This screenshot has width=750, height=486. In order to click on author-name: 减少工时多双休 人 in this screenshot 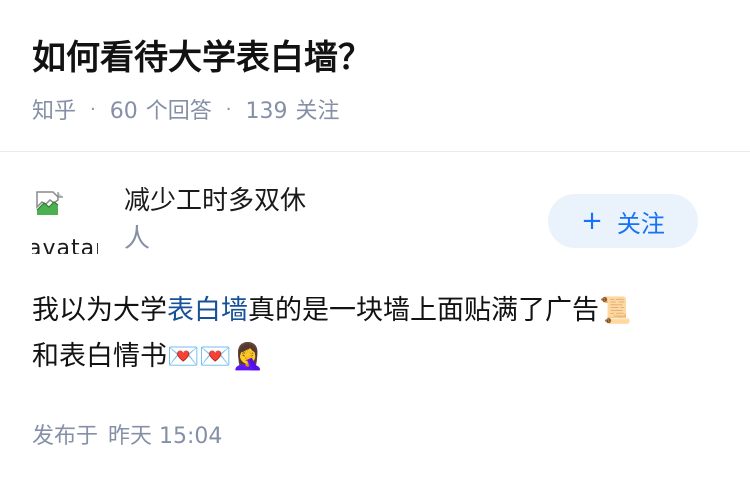, I will do `click(244, 220)`.